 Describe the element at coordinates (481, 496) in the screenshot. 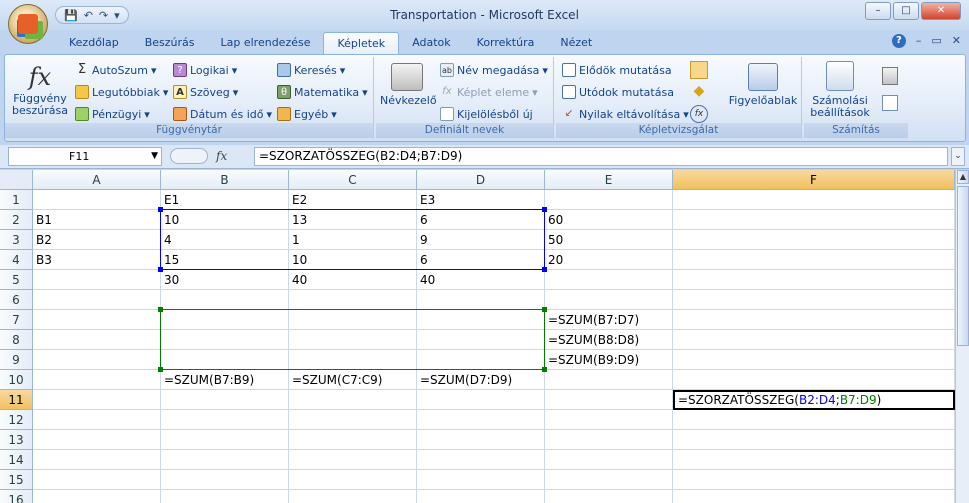

I see `cell-d16` at that location.